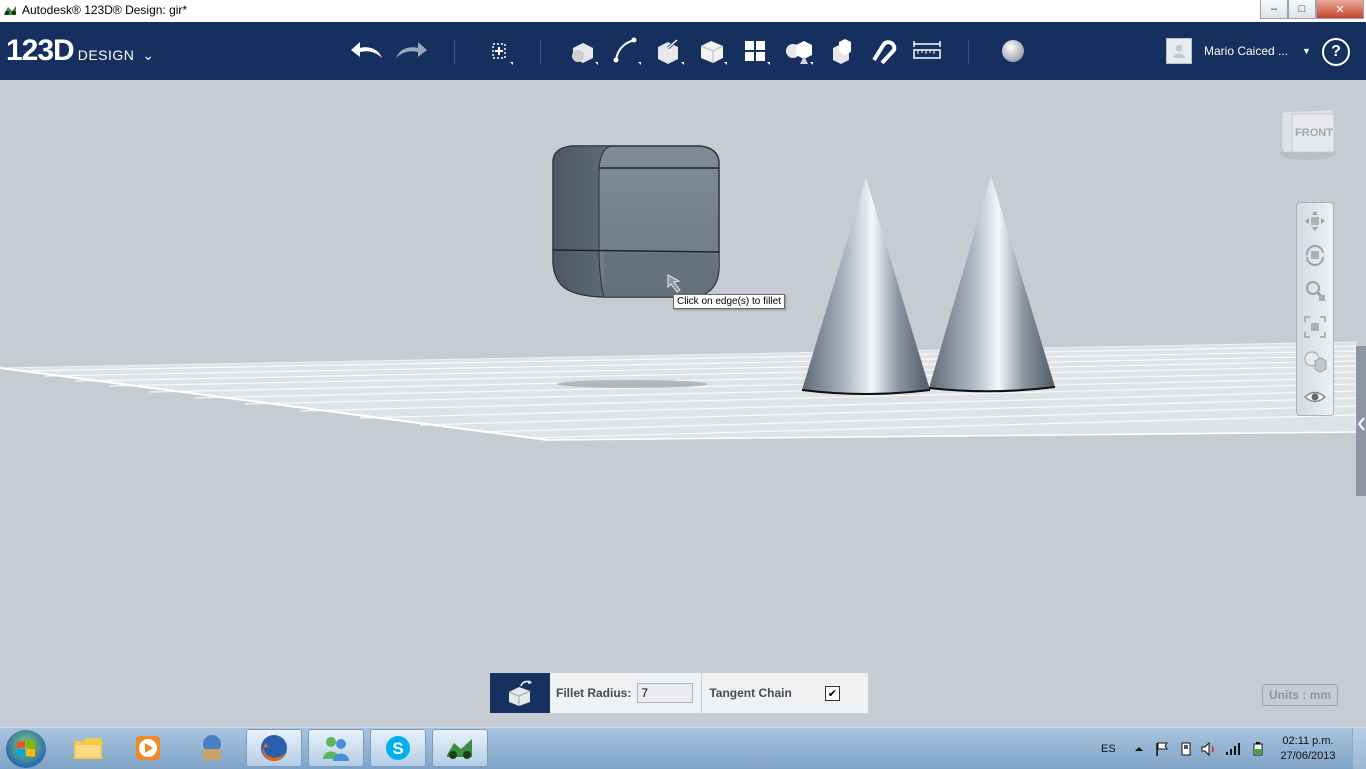 This screenshot has height=769, width=1366. What do you see at coordinates (1300, 695) in the screenshot?
I see `units-button: Units : mm` at bounding box center [1300, 695].